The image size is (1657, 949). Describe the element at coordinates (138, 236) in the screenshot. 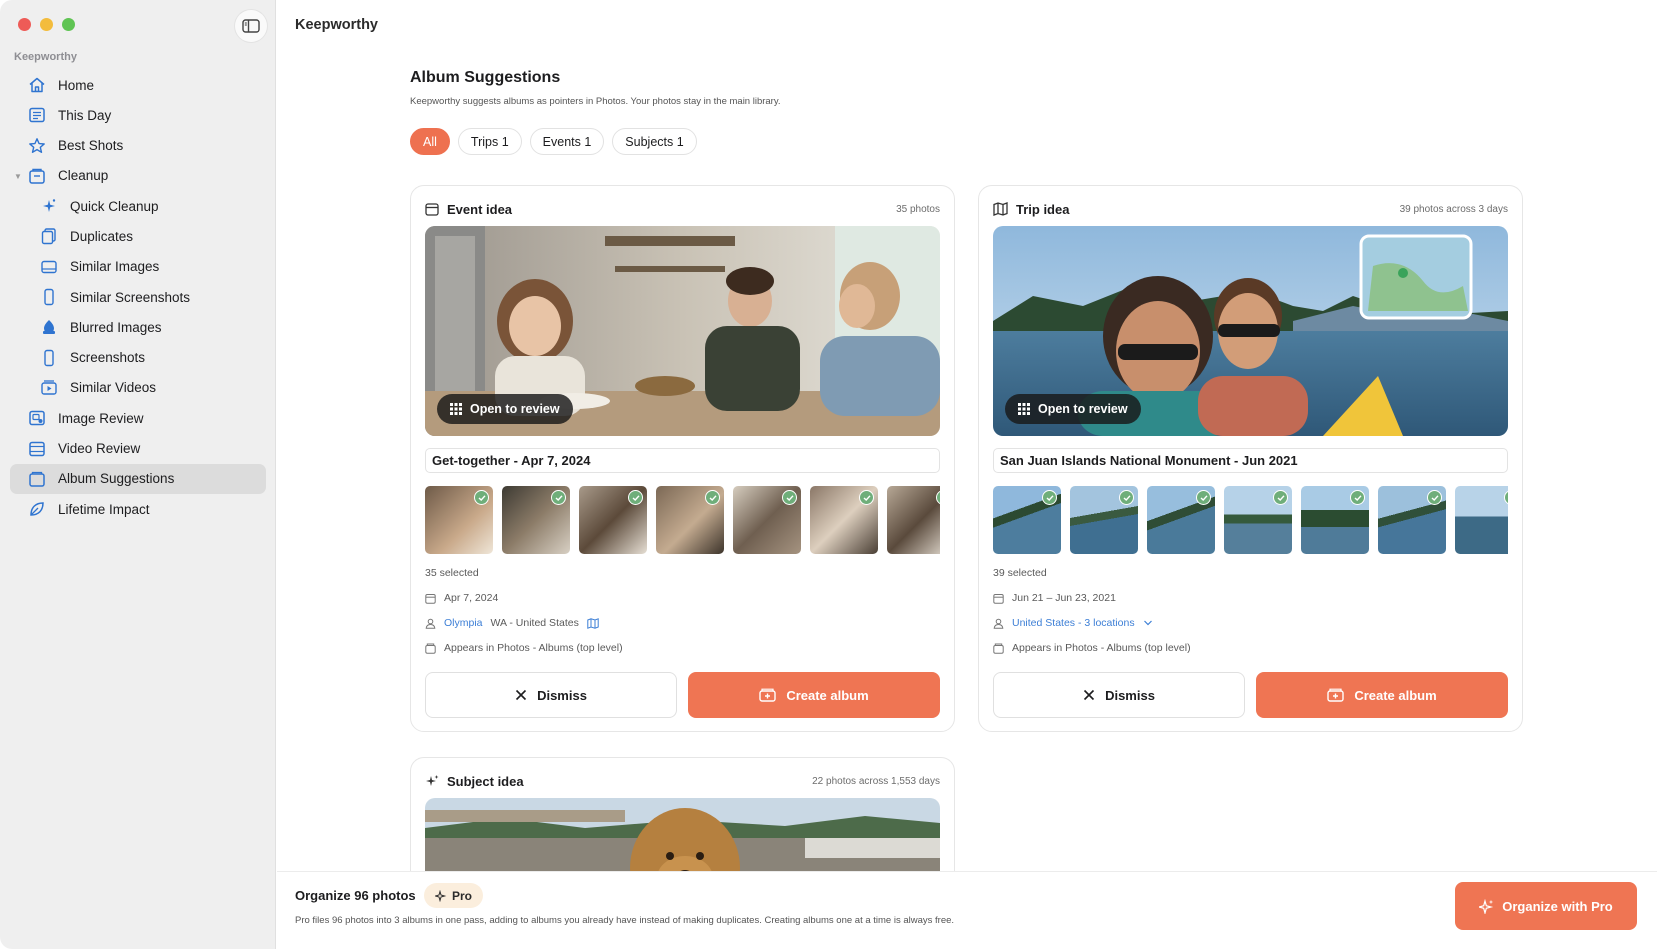

I see `sidebar-item-duplicates: Duplicates` at that location.